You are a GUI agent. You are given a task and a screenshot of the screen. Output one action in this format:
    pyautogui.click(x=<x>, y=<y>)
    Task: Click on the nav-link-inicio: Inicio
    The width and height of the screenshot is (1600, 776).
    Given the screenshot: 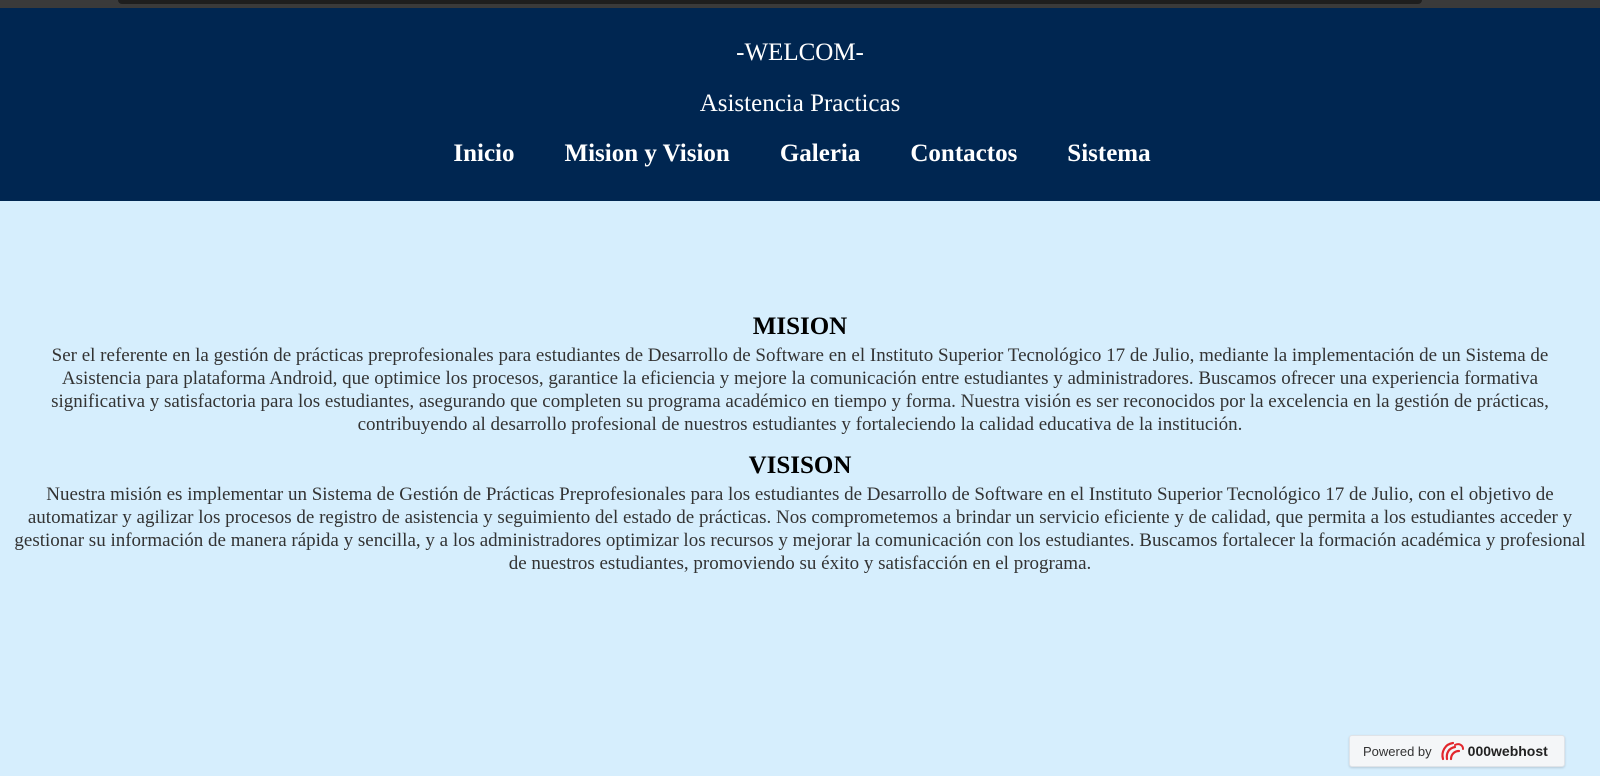 What is the action you would take?
    pyautogui.click(x=481, y=154)
    